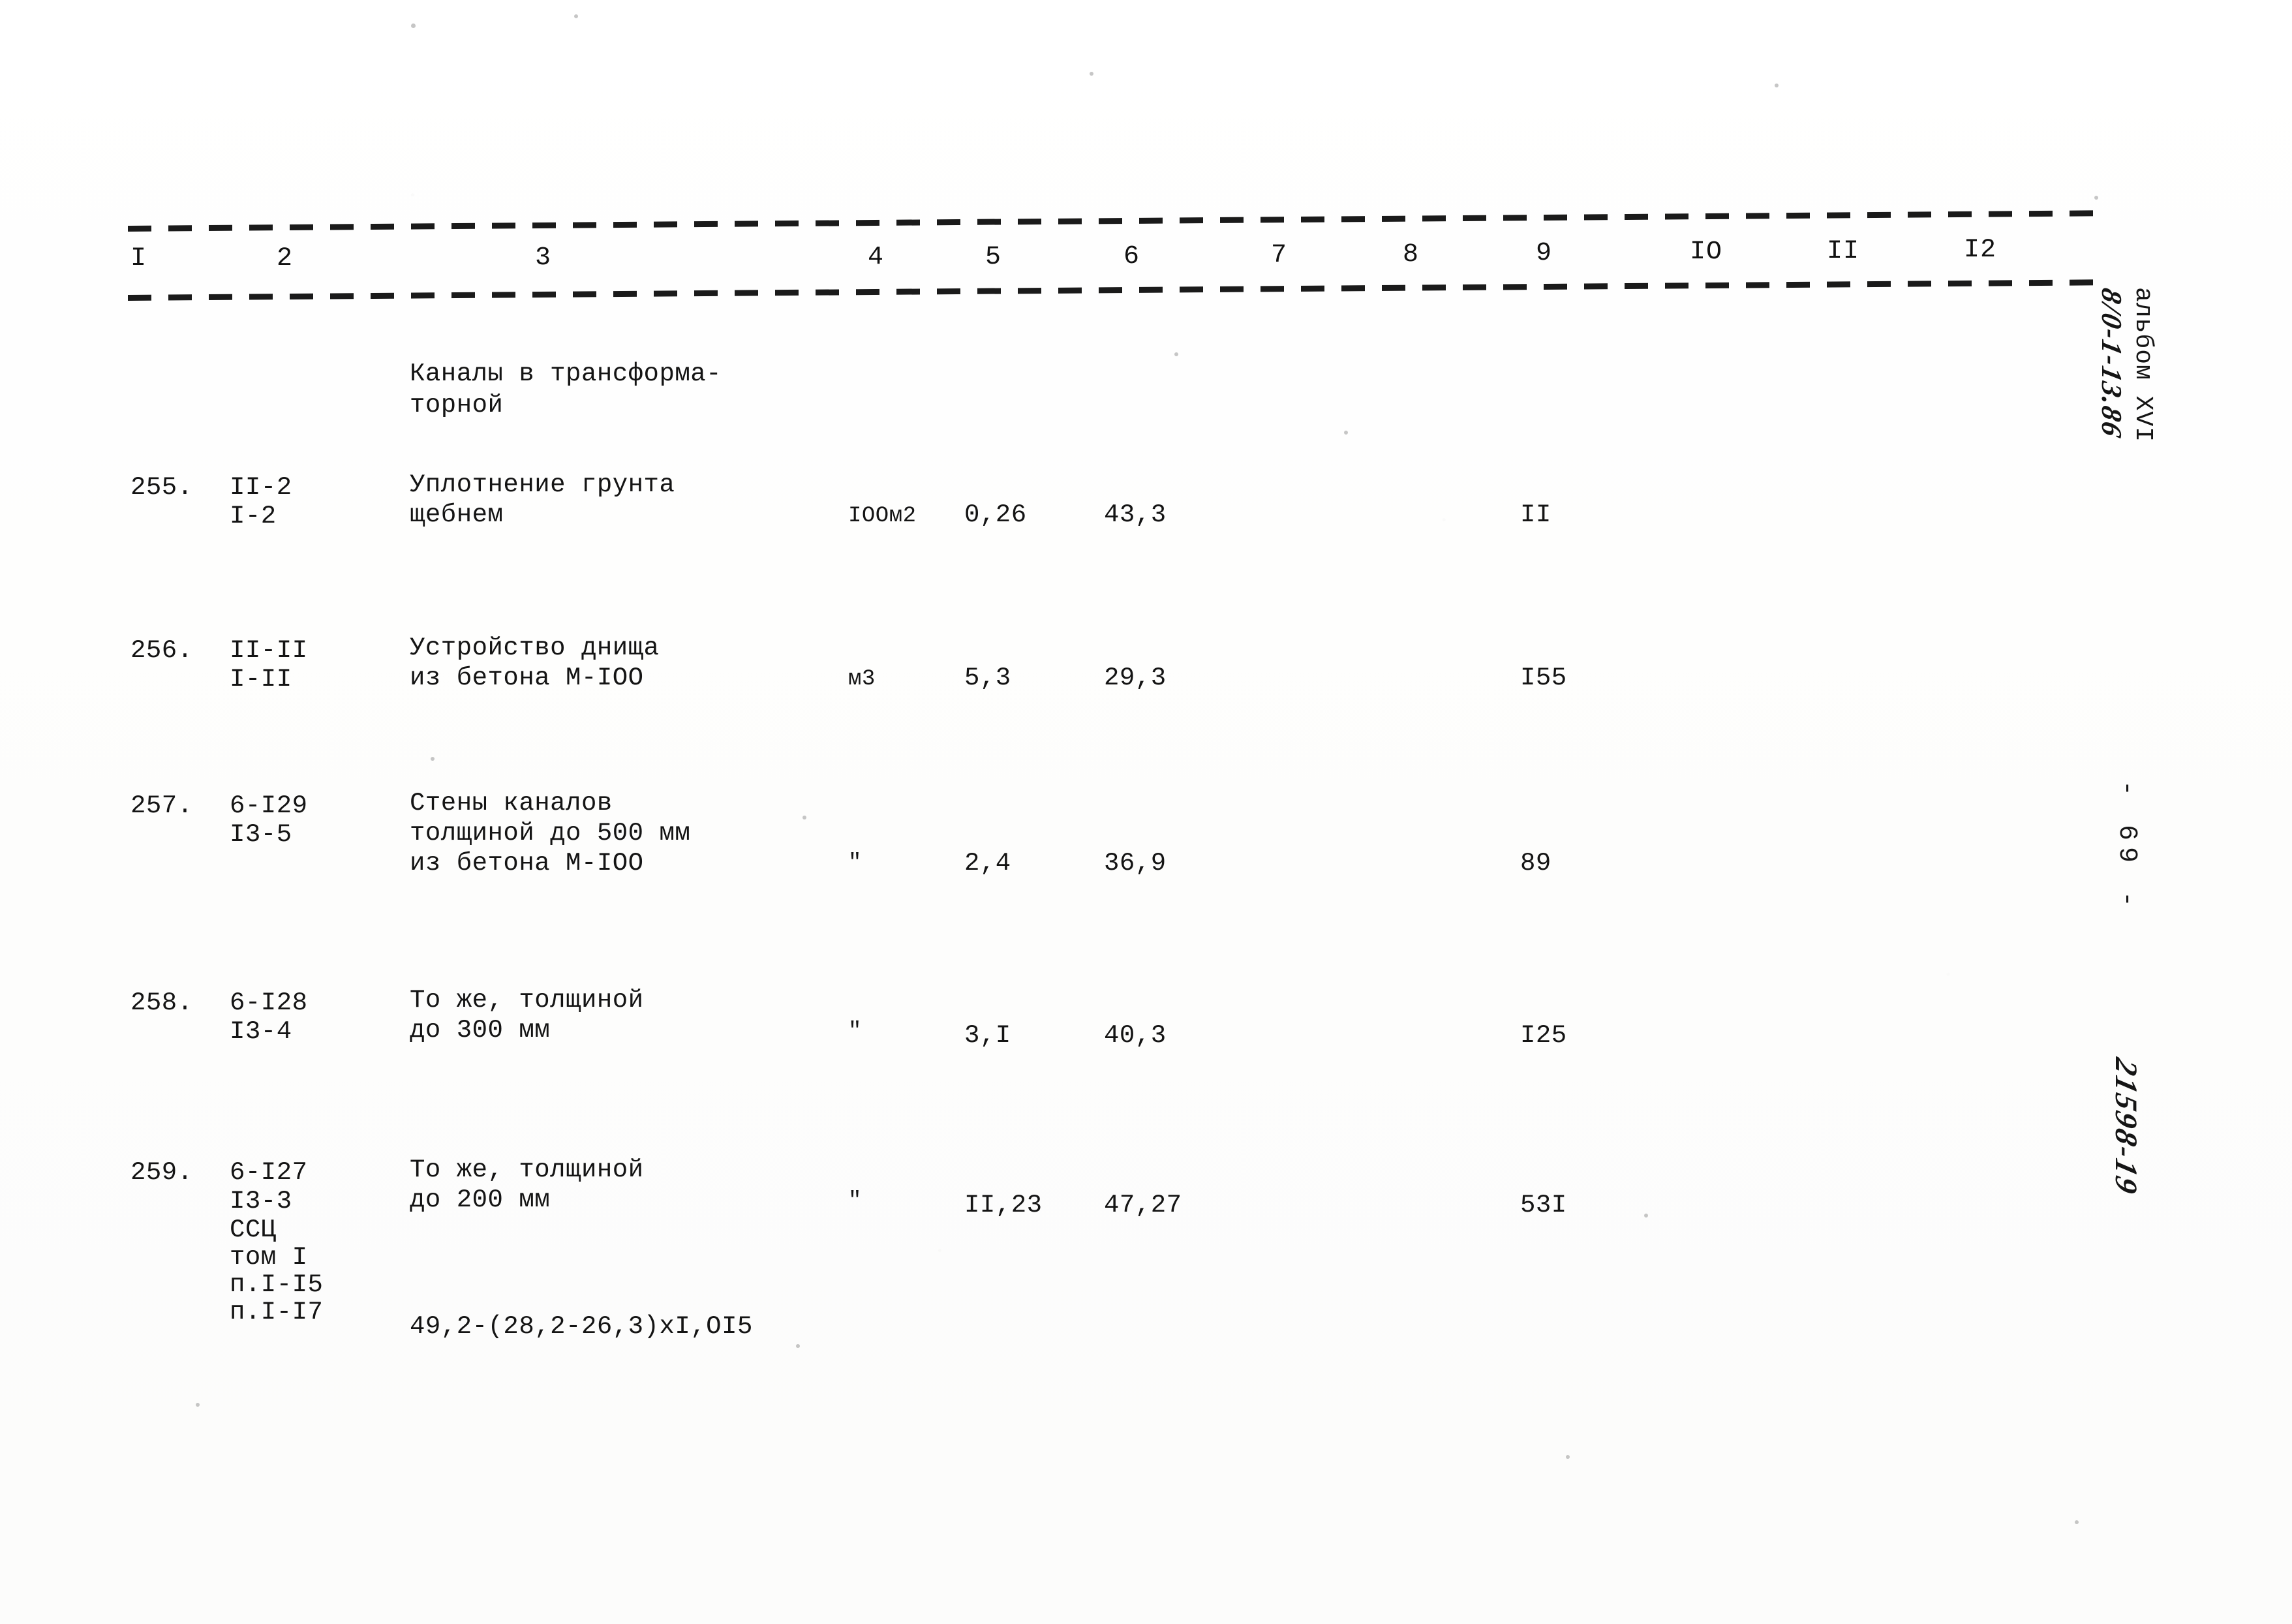 The height and width of the screenshot is (1624, 2292). What do you see at coordinates (1535, 864) in the screenshot?
I see `row-col-9: 89` at bounding box center [1535, 864].